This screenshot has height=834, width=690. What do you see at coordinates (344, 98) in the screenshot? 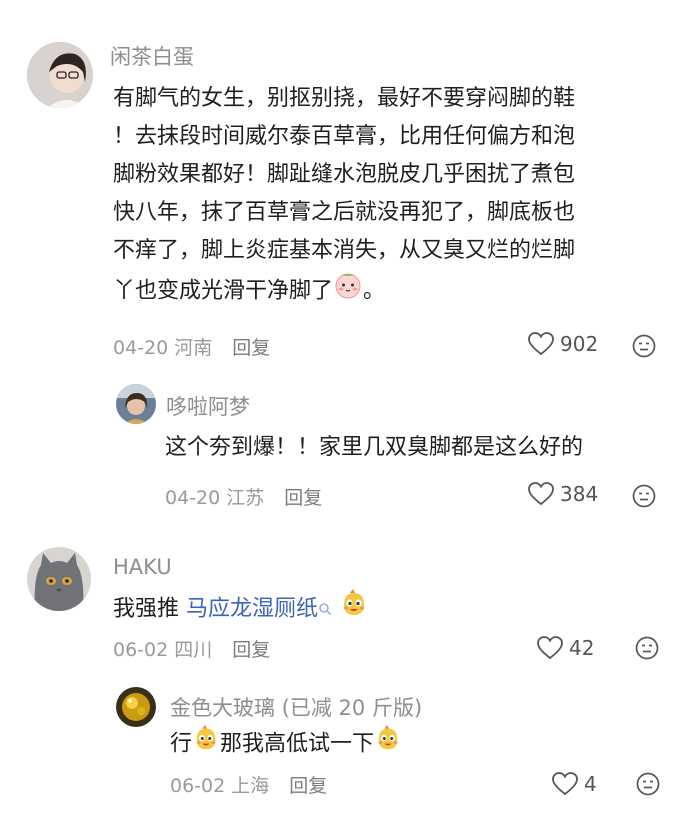
I see `comment-line: 有脚气的女生，别抠别挠，最好不要穿闷脚的鞋` at bounding box center [344, 98].